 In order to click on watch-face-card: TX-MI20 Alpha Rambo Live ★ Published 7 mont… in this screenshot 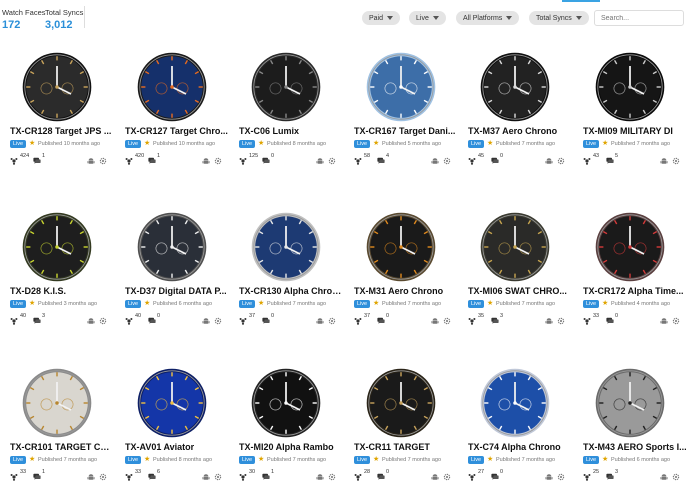, I will do `click(286, 425)`.